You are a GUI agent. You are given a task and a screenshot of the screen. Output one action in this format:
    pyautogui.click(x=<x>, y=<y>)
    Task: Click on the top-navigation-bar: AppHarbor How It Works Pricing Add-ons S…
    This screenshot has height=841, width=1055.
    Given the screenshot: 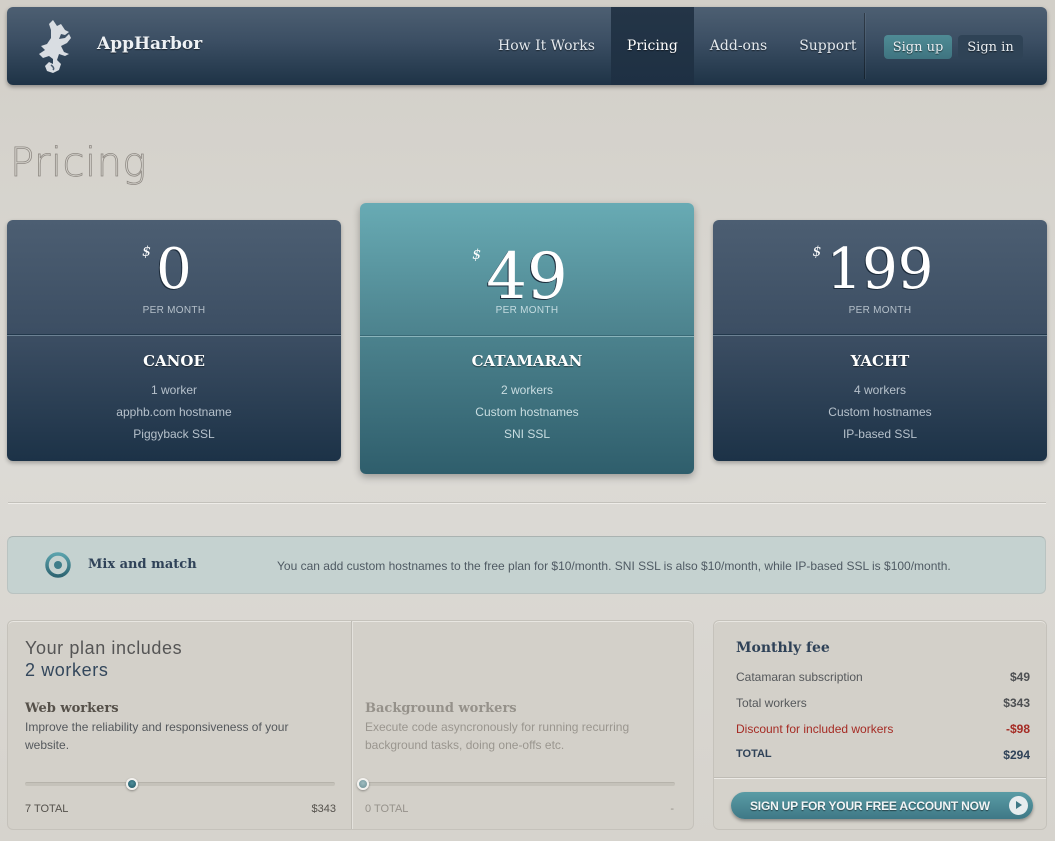 What is the action you would take?
    pyautogui.click(x=527, y=46)
    